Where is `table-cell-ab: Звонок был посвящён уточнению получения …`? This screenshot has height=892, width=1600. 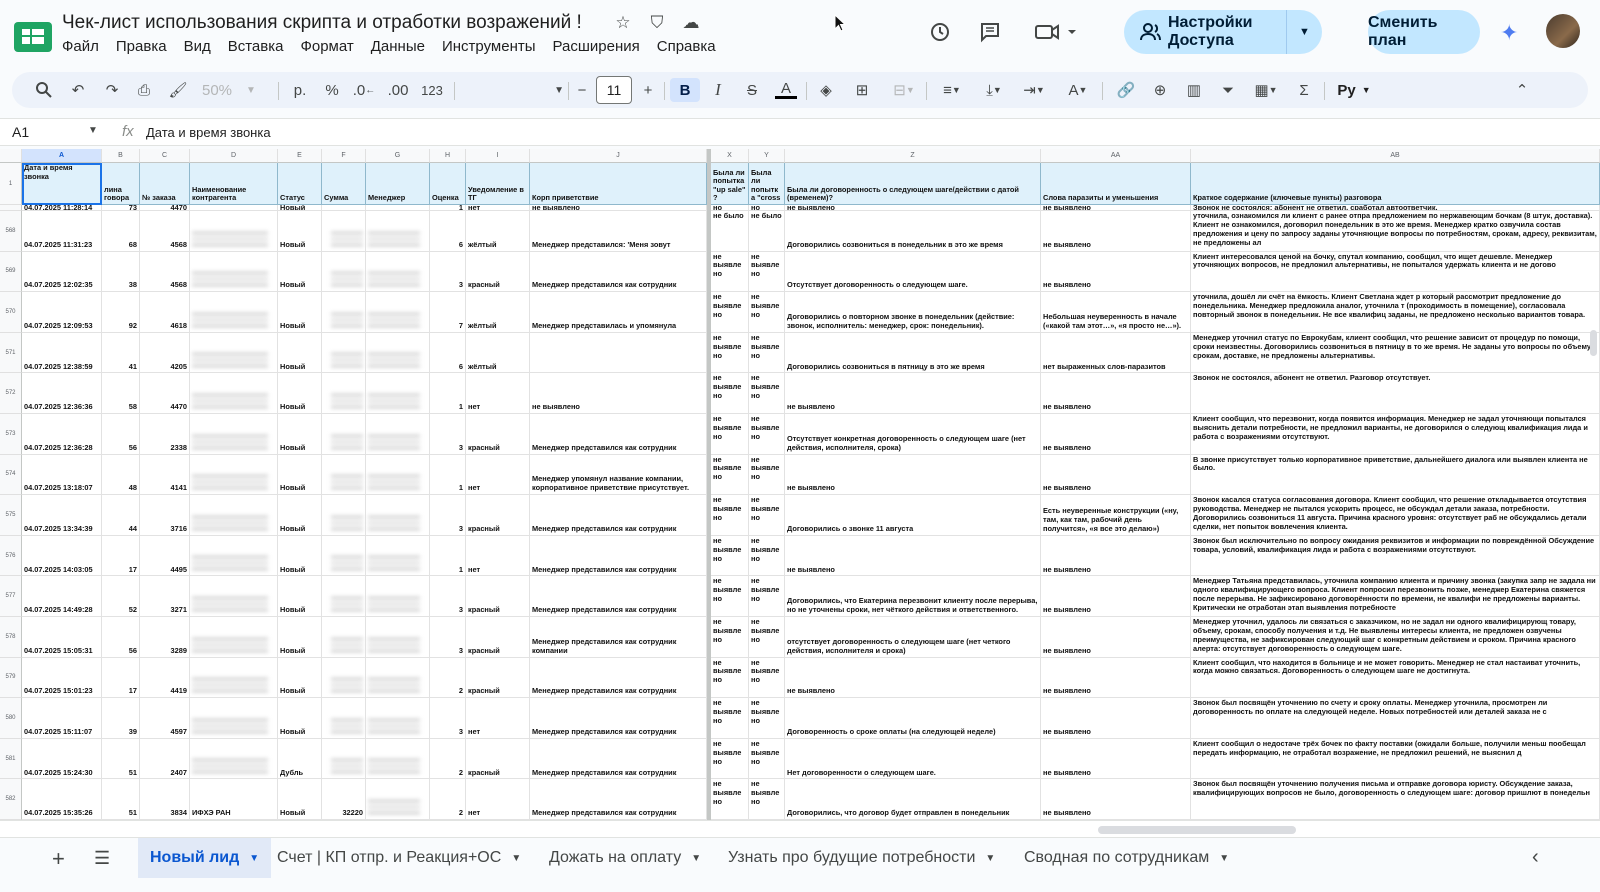 table-cell-ab: Звонок был посвящён уточнению получения … is located at coordinates (1395, 799).